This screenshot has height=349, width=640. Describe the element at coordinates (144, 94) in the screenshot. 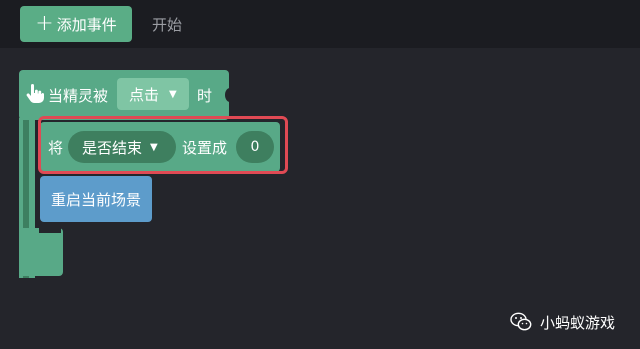

I see `event-trigger-value: 点击` at that location.